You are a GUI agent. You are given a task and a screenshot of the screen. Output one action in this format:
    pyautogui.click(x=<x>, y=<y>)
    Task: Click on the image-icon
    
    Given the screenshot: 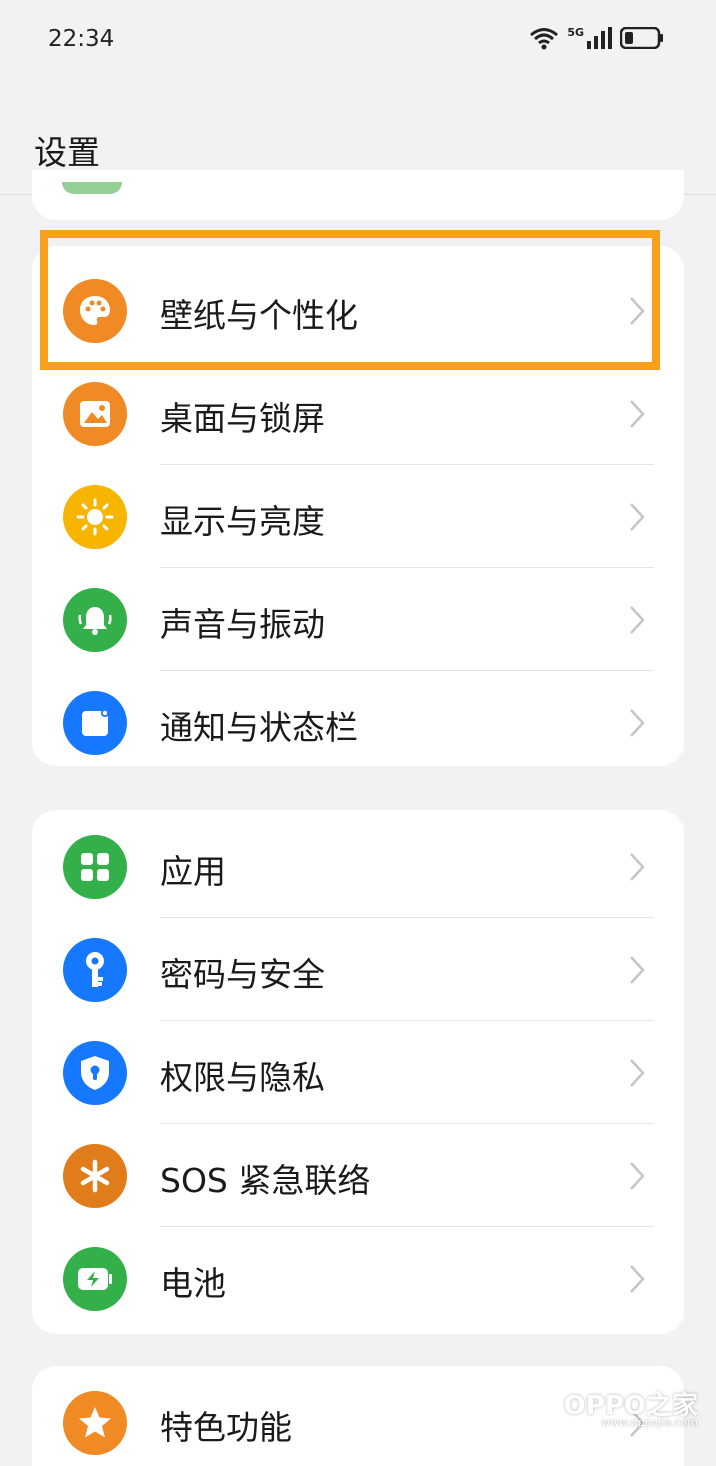 What is the action you would take?
    pyautogui.click(x=95, y=414)
    